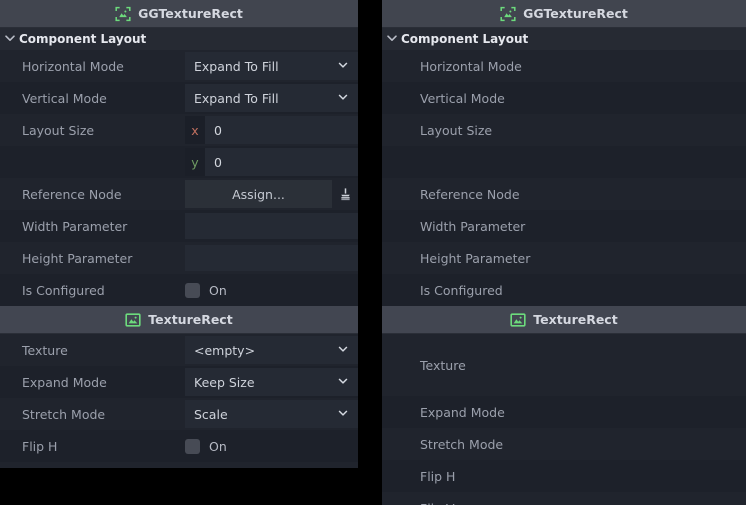 The width and height of the screenshot is (746, 505). I want to click on property-row-vertical-mode: Vertical Mode Expand To Fill, so click(179, 98).